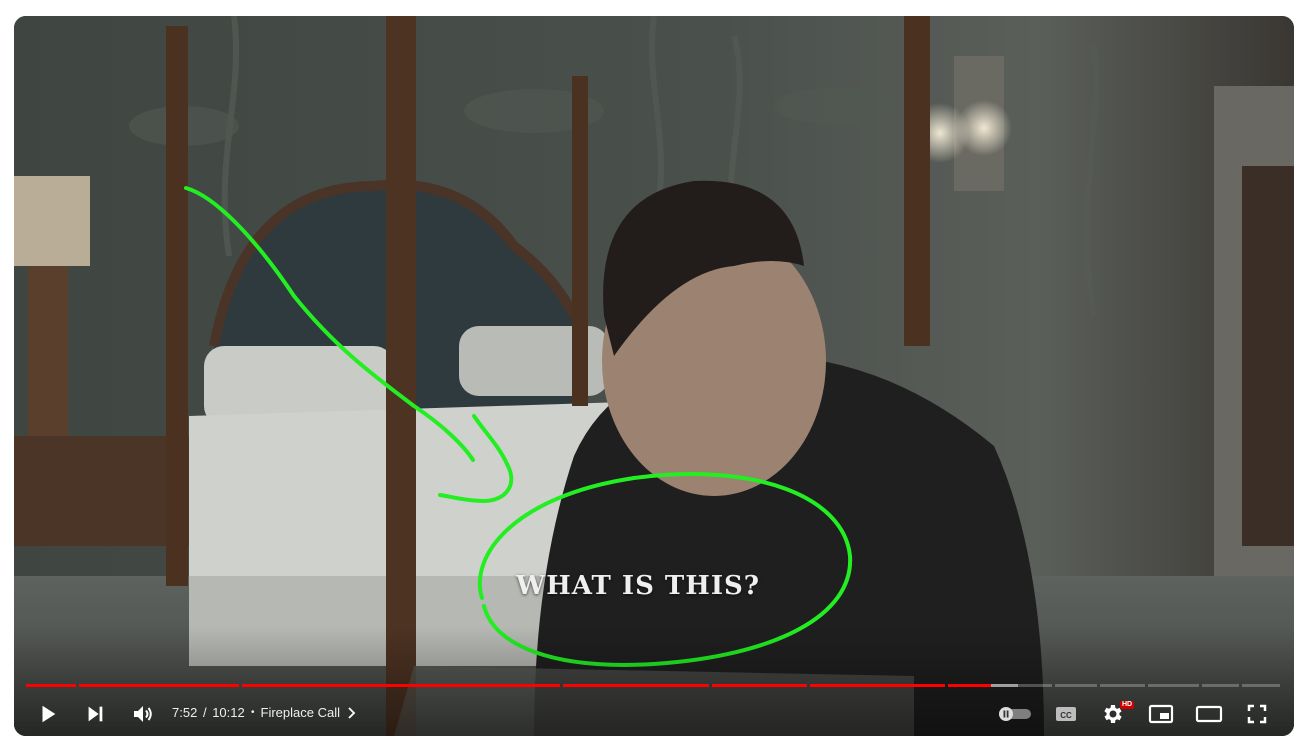 The height and width of the screenshot is (751, 1303). I want to click on next-icon, so click(95, 714).